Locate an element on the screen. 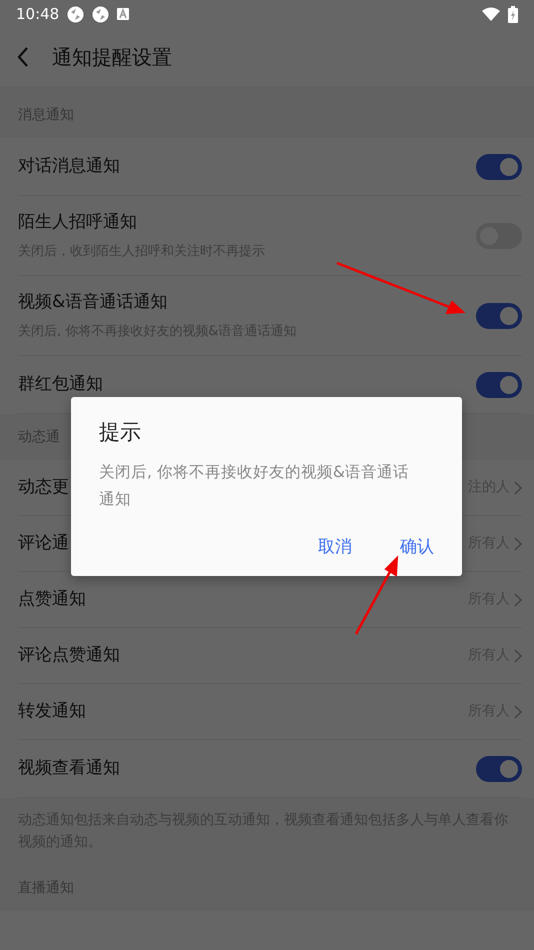  setting-title: 陌生人招呼通知 is located at coordinates (77, 222).